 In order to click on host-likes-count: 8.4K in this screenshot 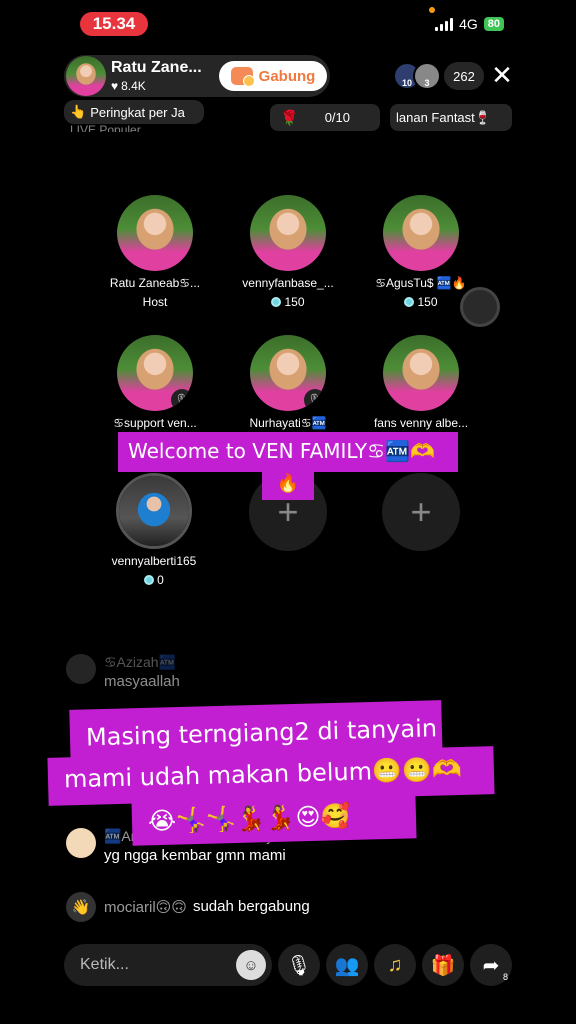, I will do `click(133, 86)`.